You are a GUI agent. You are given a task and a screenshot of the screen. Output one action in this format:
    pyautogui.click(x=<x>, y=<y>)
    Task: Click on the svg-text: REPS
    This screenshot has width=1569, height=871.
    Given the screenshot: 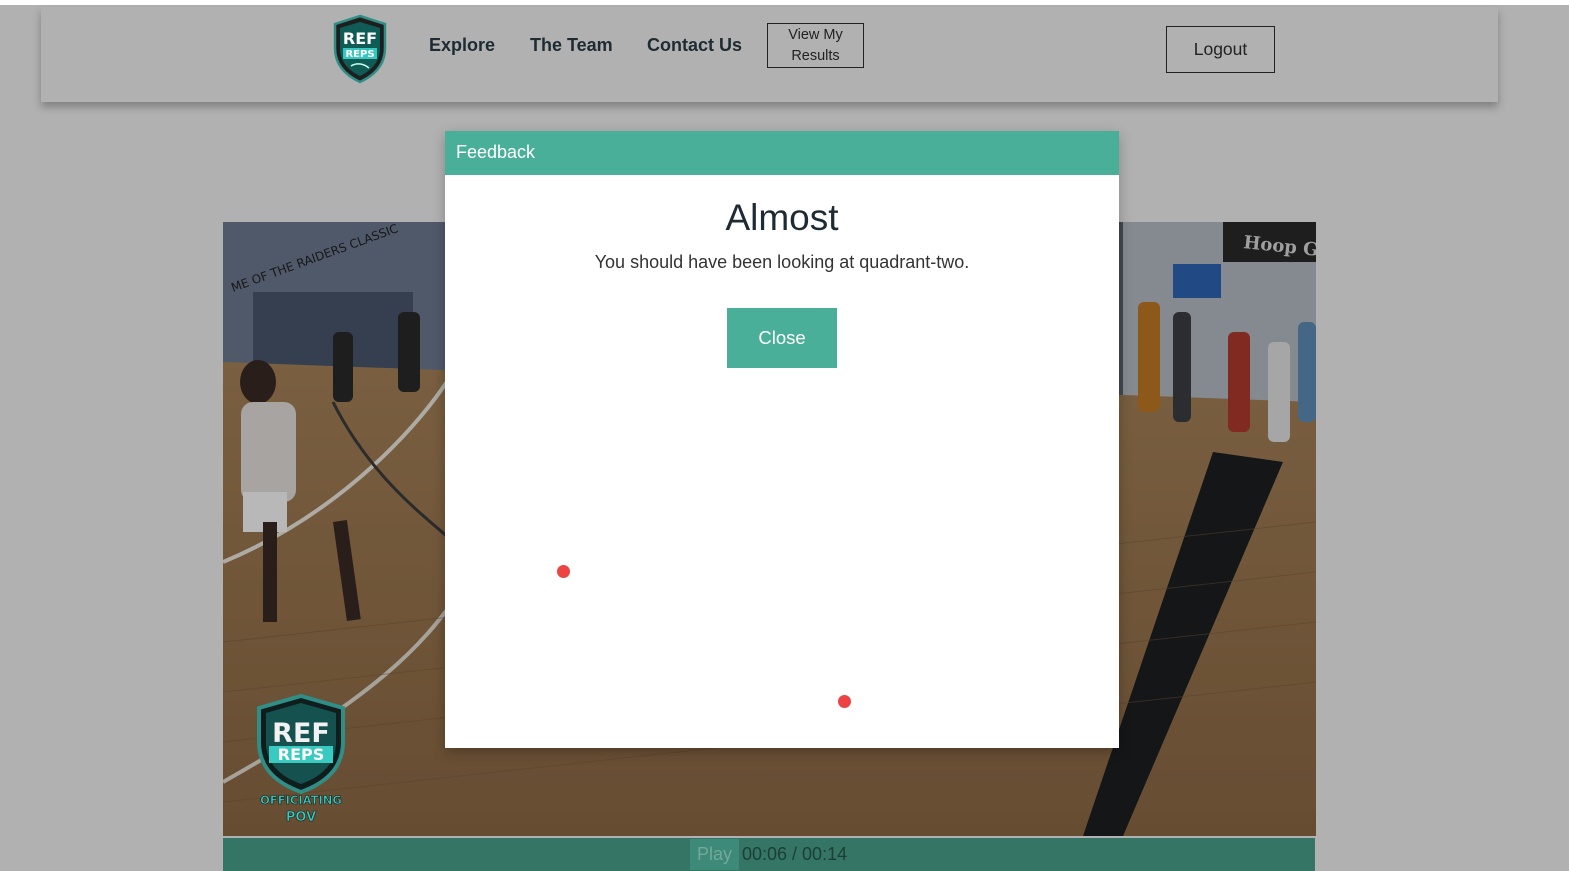 What is the action you would take?
    pyautogui.click(x=359, y=54)
    